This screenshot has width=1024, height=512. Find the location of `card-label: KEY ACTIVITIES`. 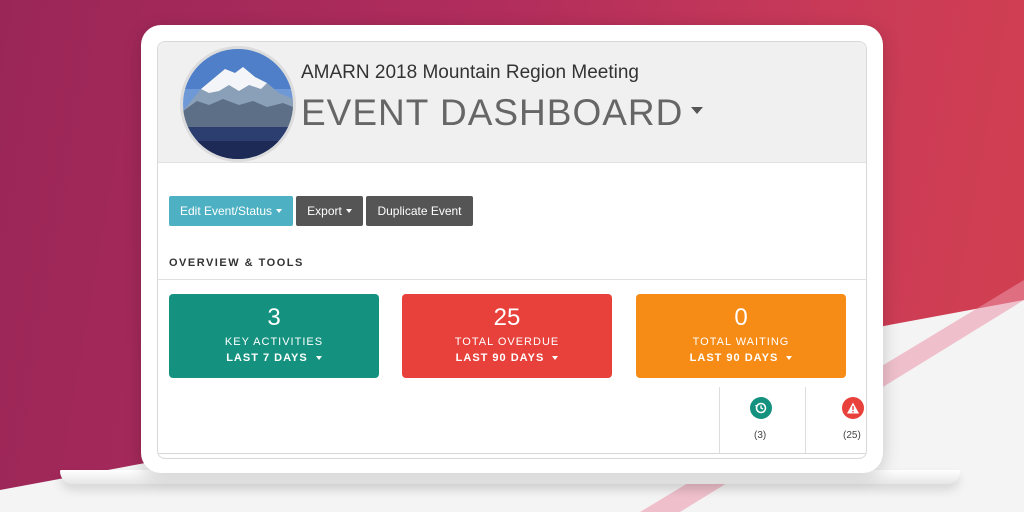

card-label: KEY ACTIVITIES is located at coordinates (274, 342).